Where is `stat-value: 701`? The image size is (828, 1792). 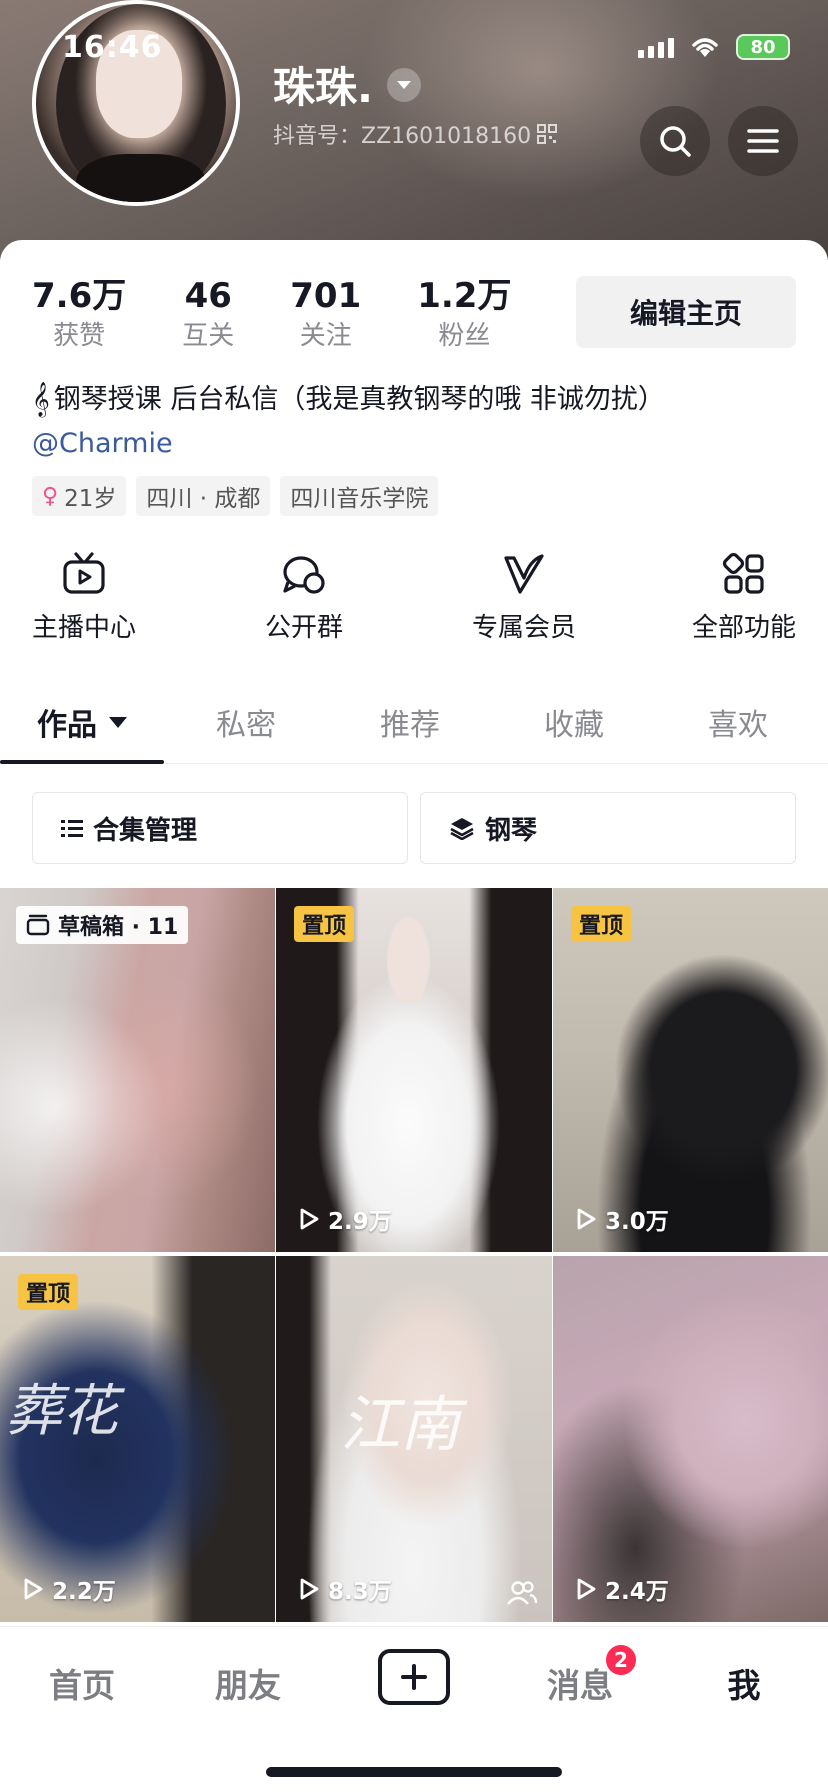 stat-value: 701 is located at coordinates (326, 296).